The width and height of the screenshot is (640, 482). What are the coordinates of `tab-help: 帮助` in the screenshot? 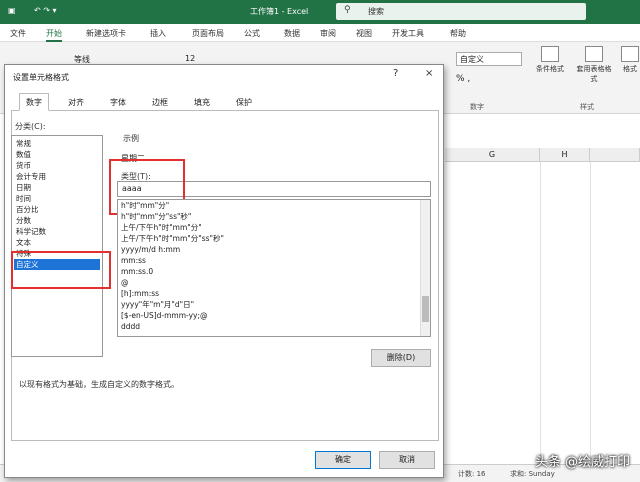 It's located at (458, 33).